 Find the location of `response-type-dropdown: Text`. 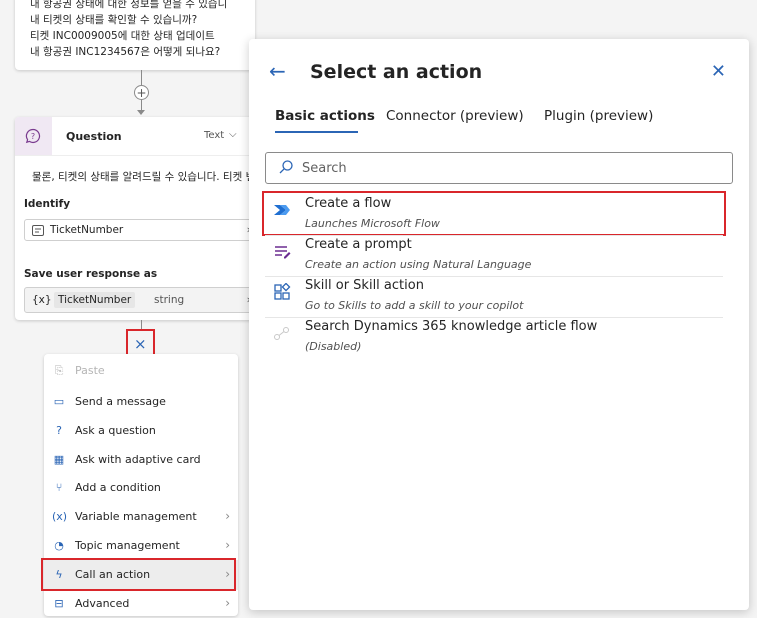

response-type-dropdown: Text is located at coordinates (214, 135).